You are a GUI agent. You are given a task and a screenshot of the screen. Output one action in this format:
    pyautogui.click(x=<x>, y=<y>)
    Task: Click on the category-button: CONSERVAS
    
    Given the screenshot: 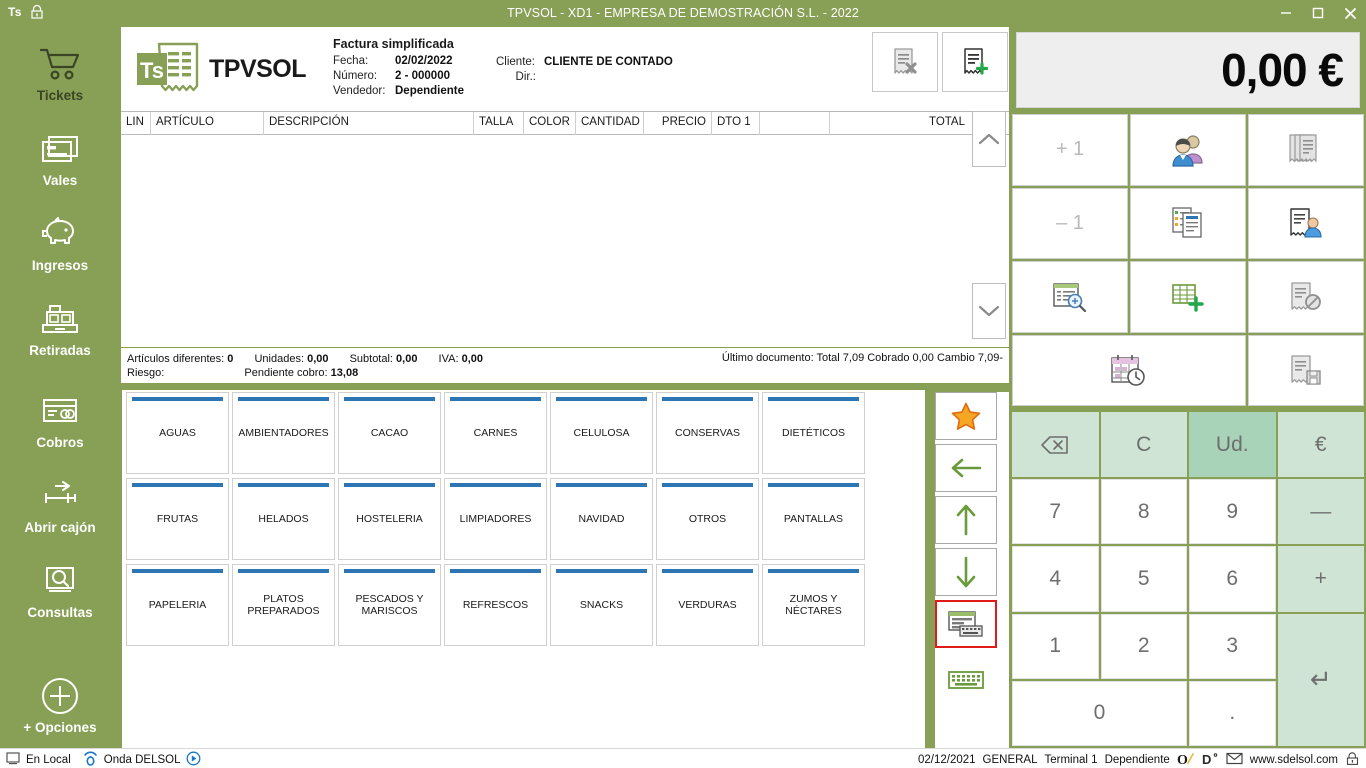 What is the action you would take?
    pyautogui.click(x=707, y=433)
    